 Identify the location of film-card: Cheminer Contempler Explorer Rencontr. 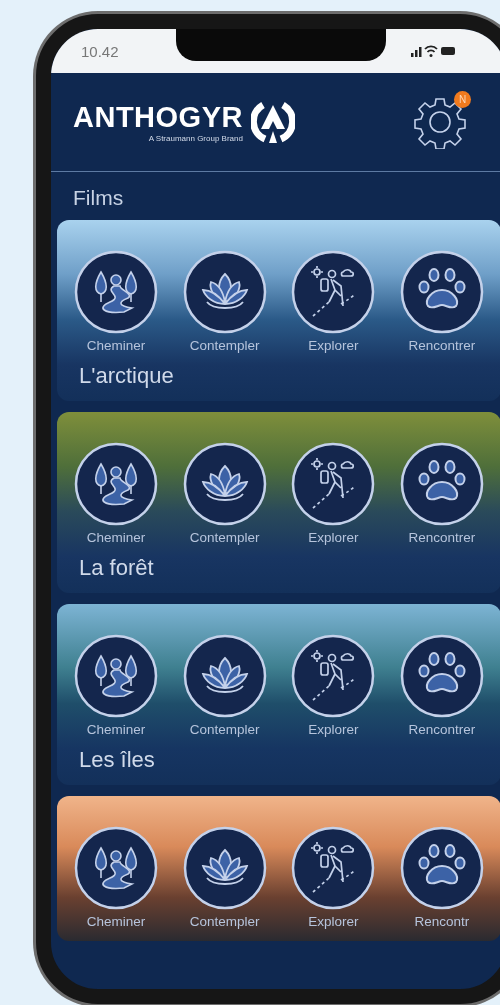
(278, 868).